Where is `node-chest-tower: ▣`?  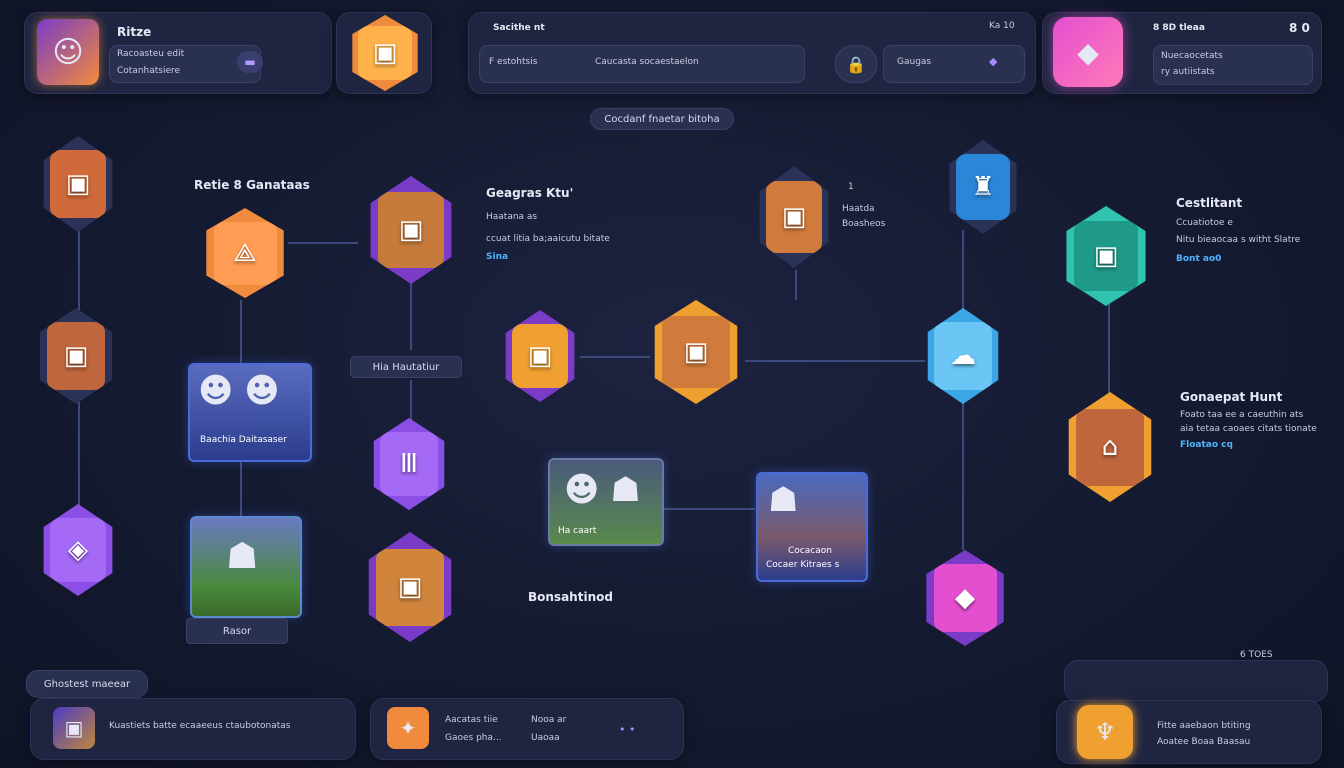
node-chest-tower: ▣ is located at coordinates (794, 217).